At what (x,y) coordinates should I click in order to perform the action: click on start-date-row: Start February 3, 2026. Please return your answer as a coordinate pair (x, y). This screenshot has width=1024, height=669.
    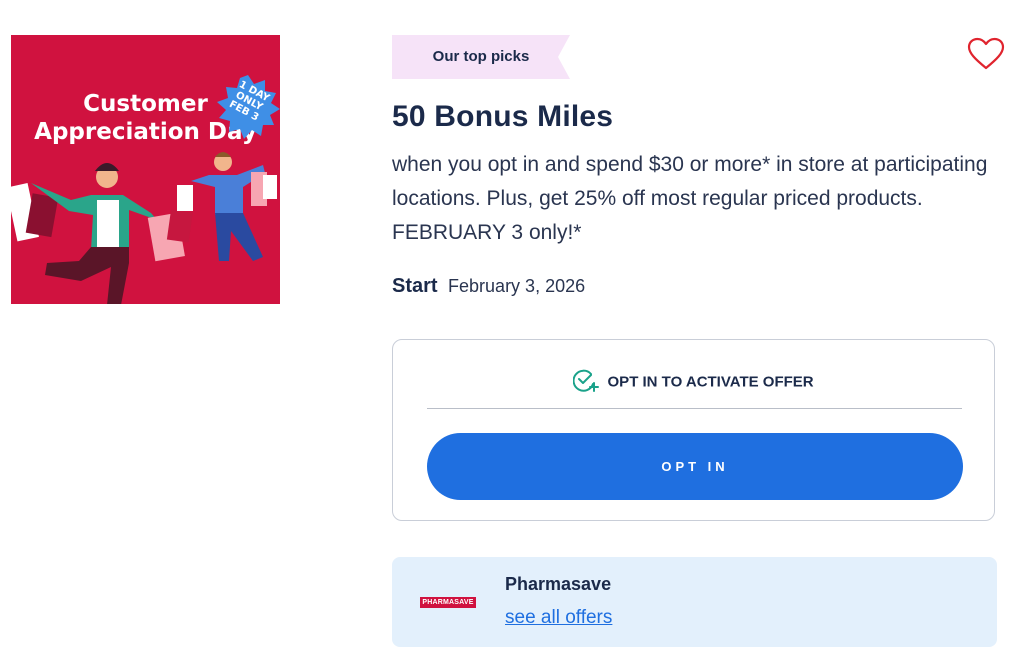
    Looking at the image, I should click on (488, 286).